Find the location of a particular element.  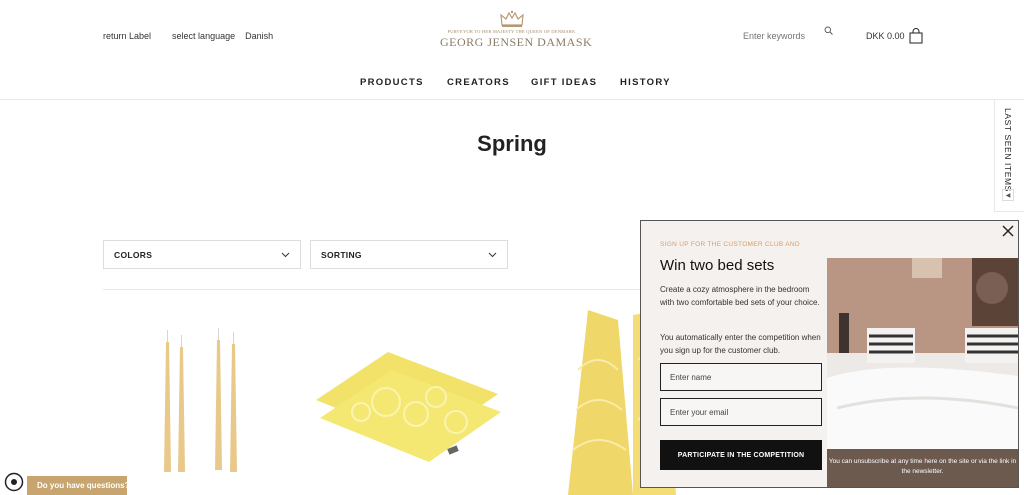

colors-filter-dropdown: COLORS is located at coordinates (202, 254).